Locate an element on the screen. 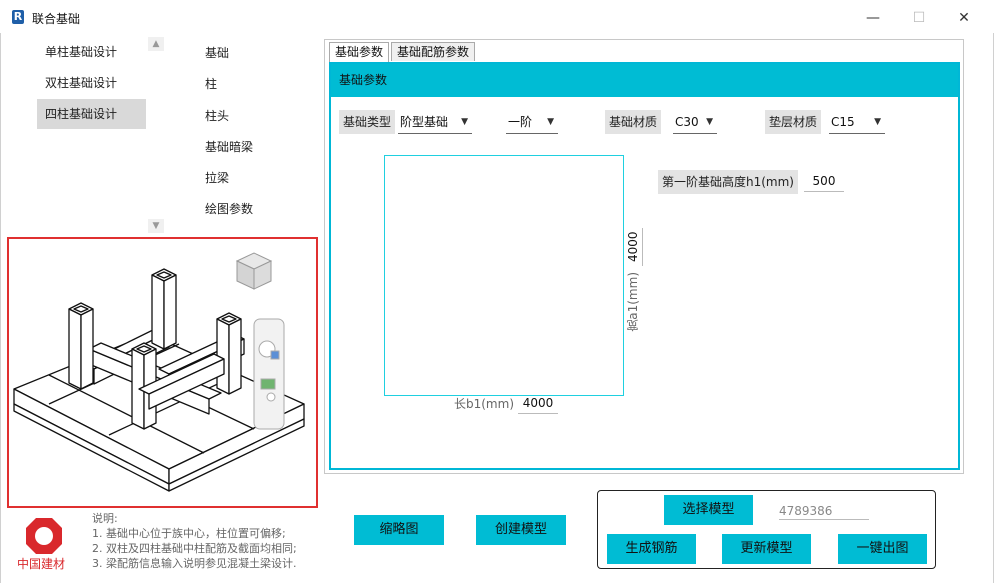 The width and height of the screenshot is (994, 583). cushion-material-label: 垫层材质 is located at coordinates (793, 122).